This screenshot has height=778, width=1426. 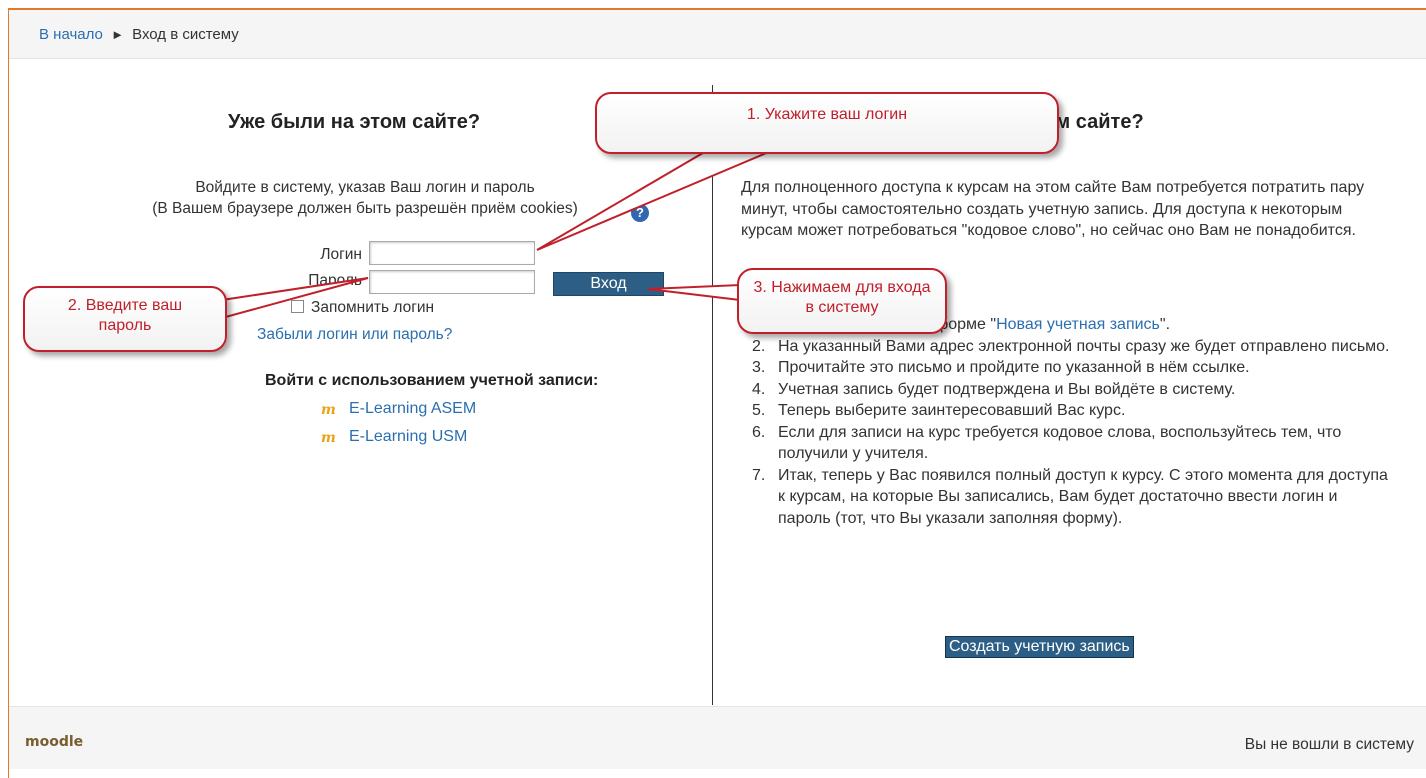 I want to click on callout-2: 2. Введите ваш пароль, so click(x=125, y=319).